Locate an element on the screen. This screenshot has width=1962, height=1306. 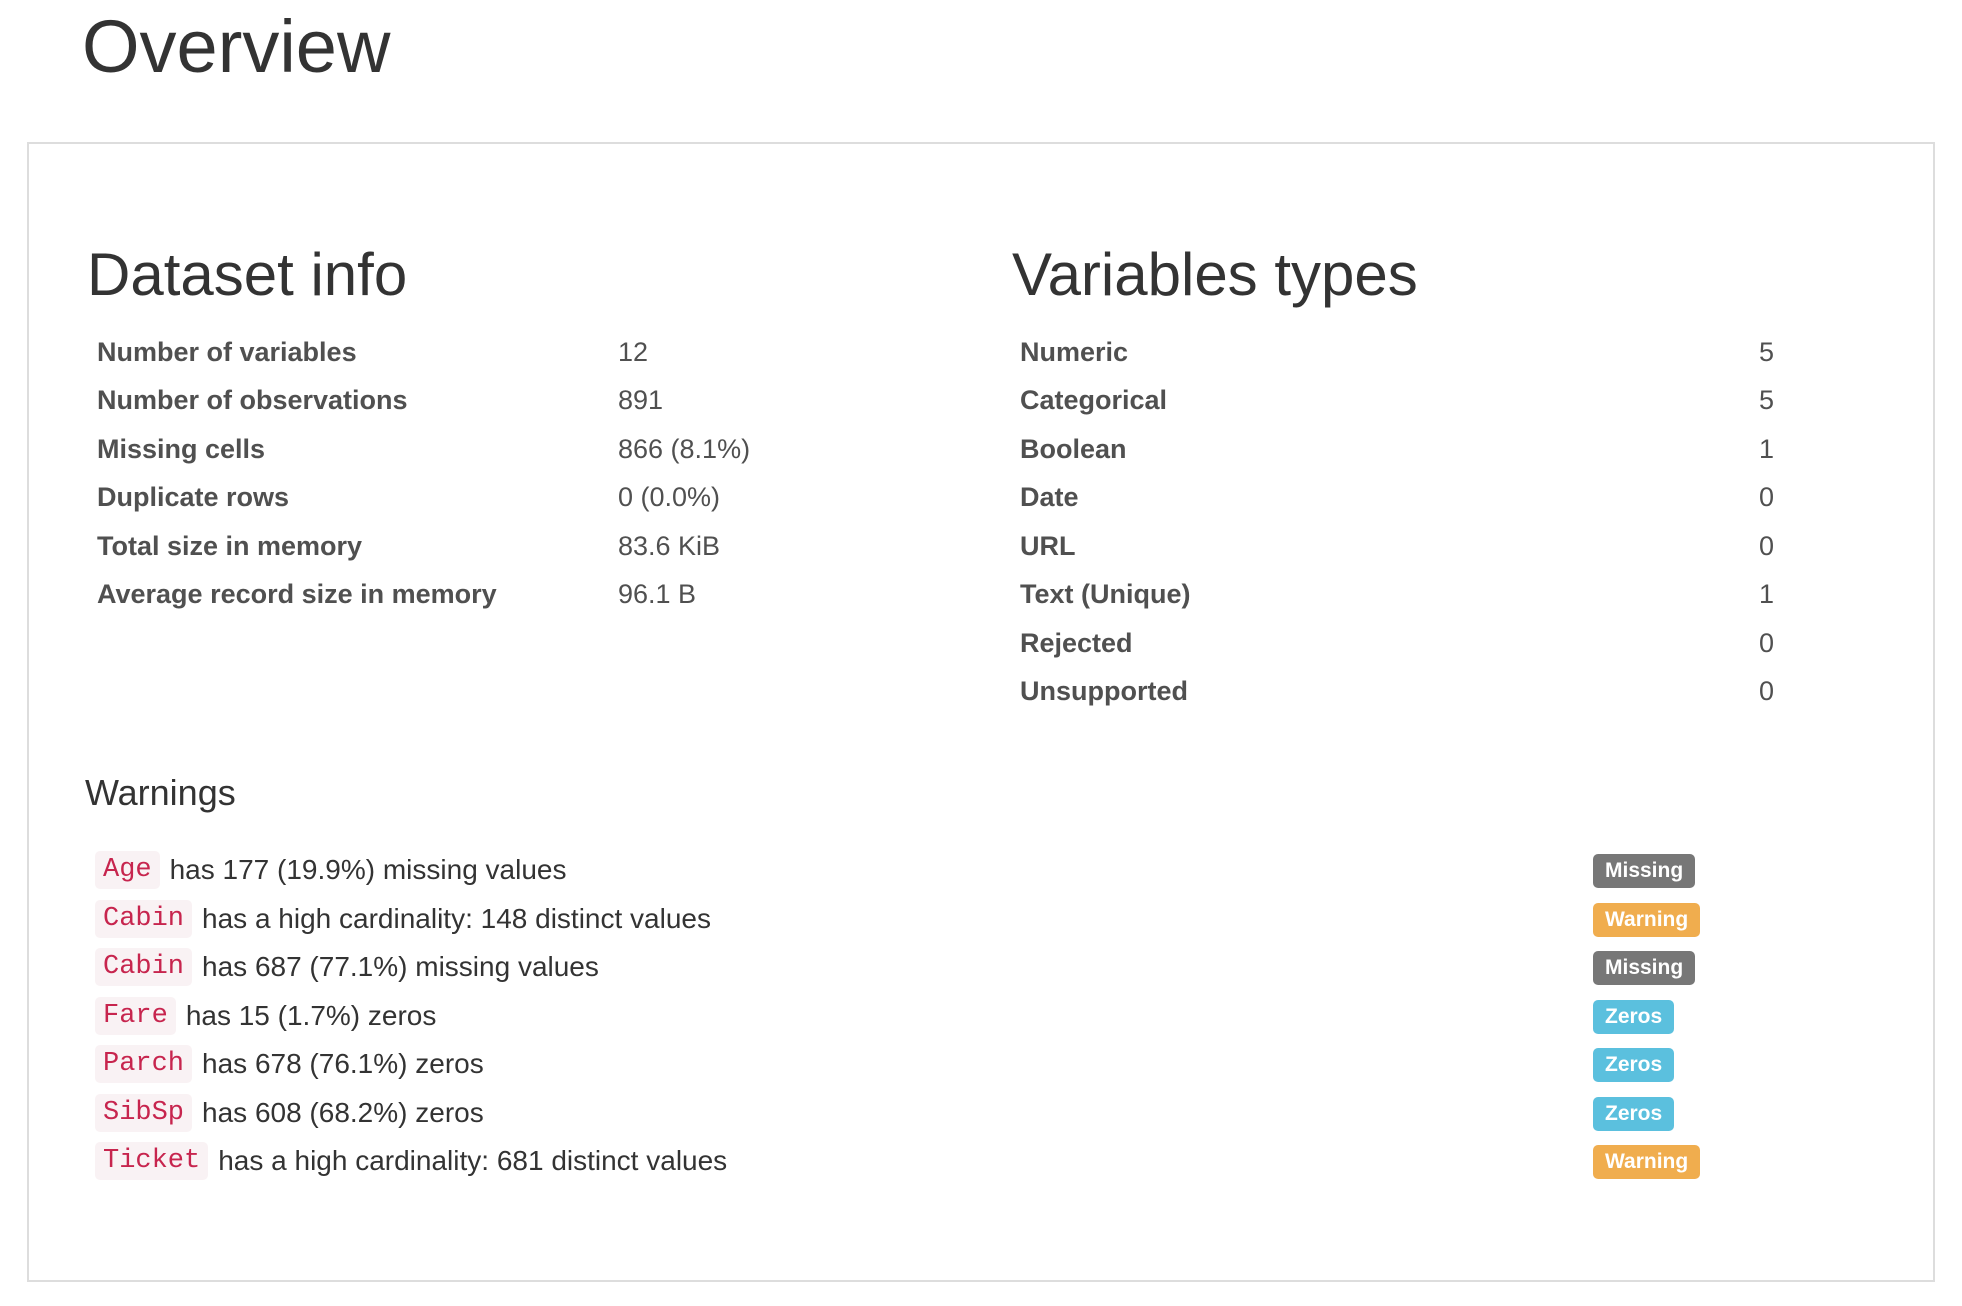
variable-type-label: Numeric is located at coordinates (1074, 351).